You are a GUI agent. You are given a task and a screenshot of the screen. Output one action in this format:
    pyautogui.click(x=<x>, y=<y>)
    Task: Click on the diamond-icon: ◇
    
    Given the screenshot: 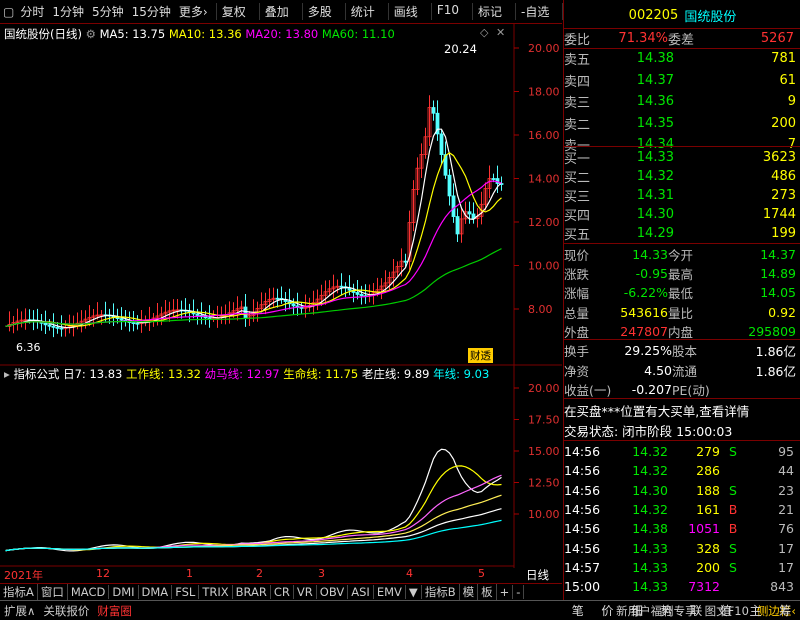 What is the action you would take?
    pyautogui.click(x=484, y=32)
    